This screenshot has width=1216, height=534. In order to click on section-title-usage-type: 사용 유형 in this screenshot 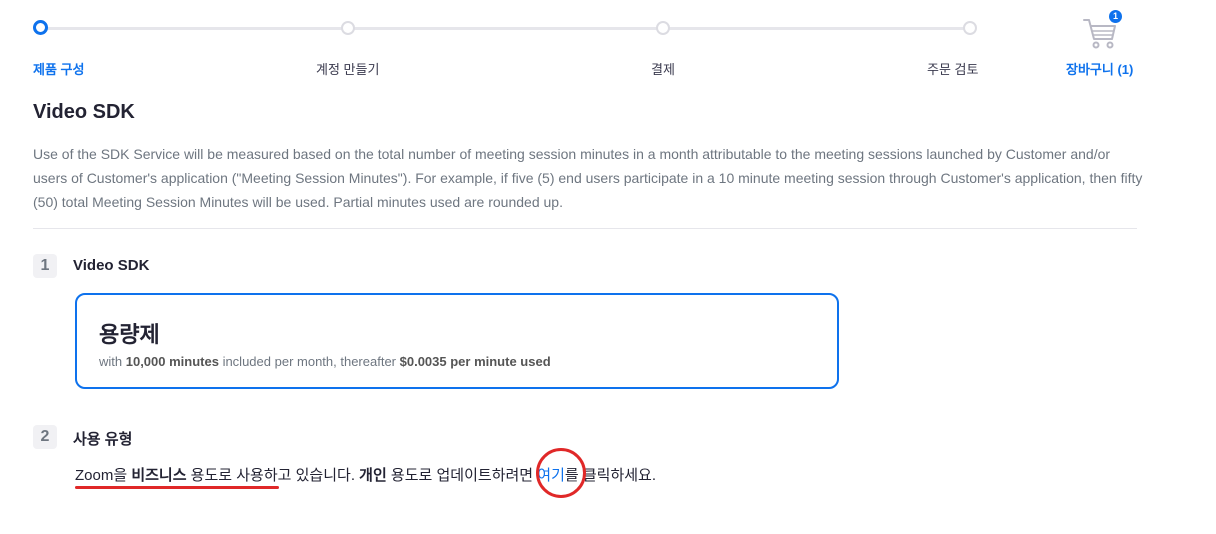, I will do `click(103, 439)`.